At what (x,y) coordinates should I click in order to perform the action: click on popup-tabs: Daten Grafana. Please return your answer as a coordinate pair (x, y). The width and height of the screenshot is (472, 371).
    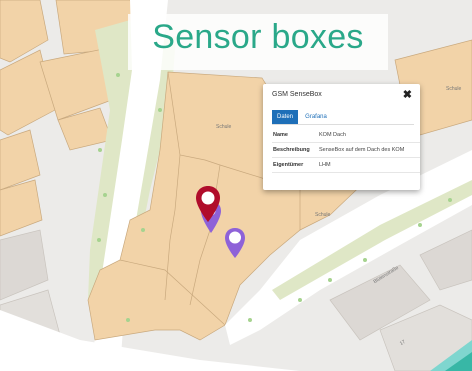
    Looking at the image, I should click on (343, 117).